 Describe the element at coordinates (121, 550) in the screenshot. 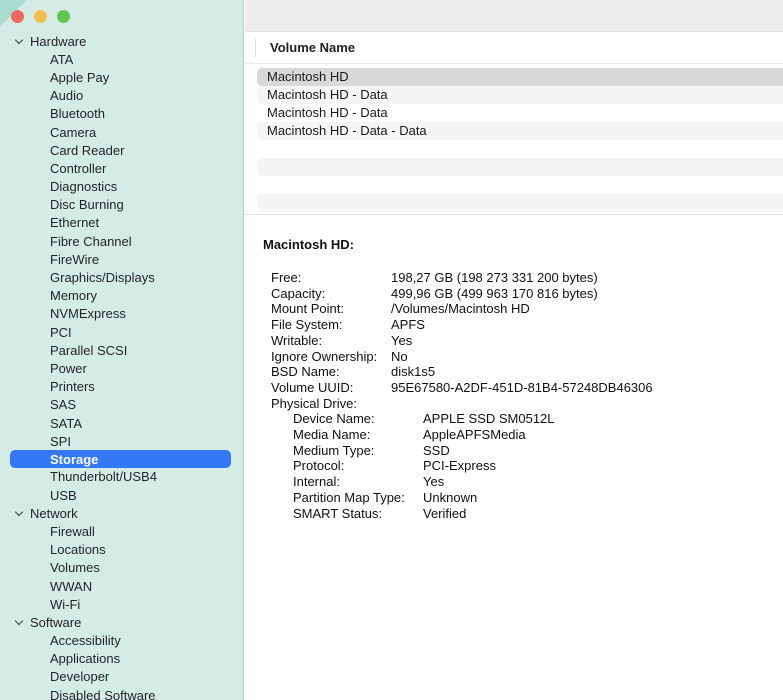

I see `sidebar-item-locations: Locations` at that location.